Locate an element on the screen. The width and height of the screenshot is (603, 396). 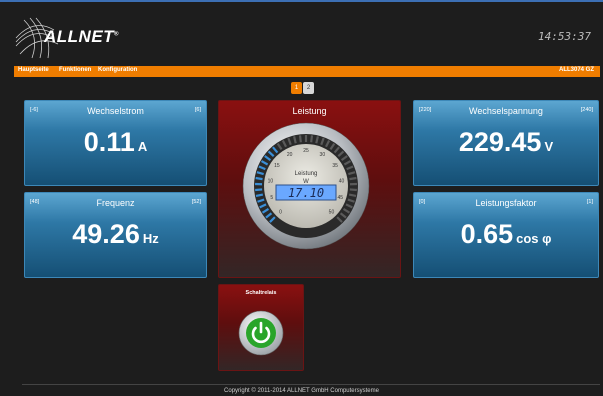
tile-schaltrelais: Schaltrelais is located at coordinates (261, 327).